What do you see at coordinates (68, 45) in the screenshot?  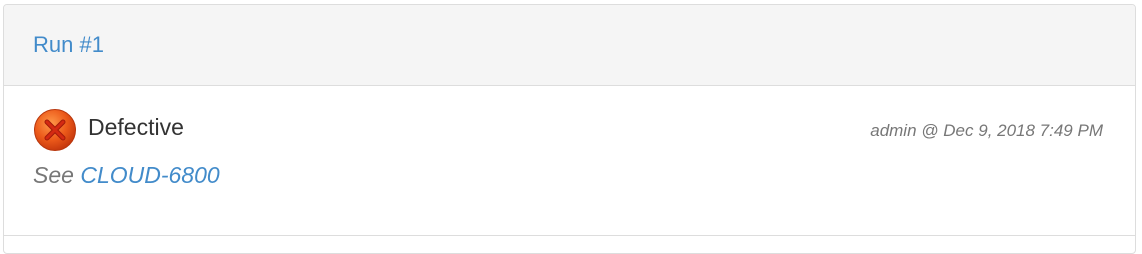 I see `run-title-link: Run #1` at bounding box center [68, 45].